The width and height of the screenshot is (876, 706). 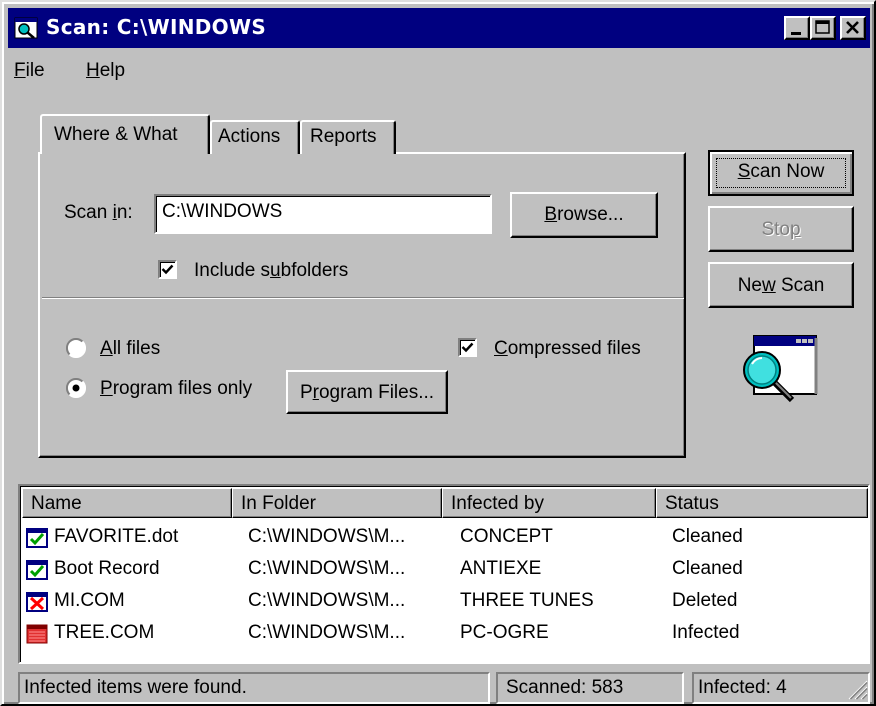 I want to click on program-files-only-radio, so click(x=76, y=388).